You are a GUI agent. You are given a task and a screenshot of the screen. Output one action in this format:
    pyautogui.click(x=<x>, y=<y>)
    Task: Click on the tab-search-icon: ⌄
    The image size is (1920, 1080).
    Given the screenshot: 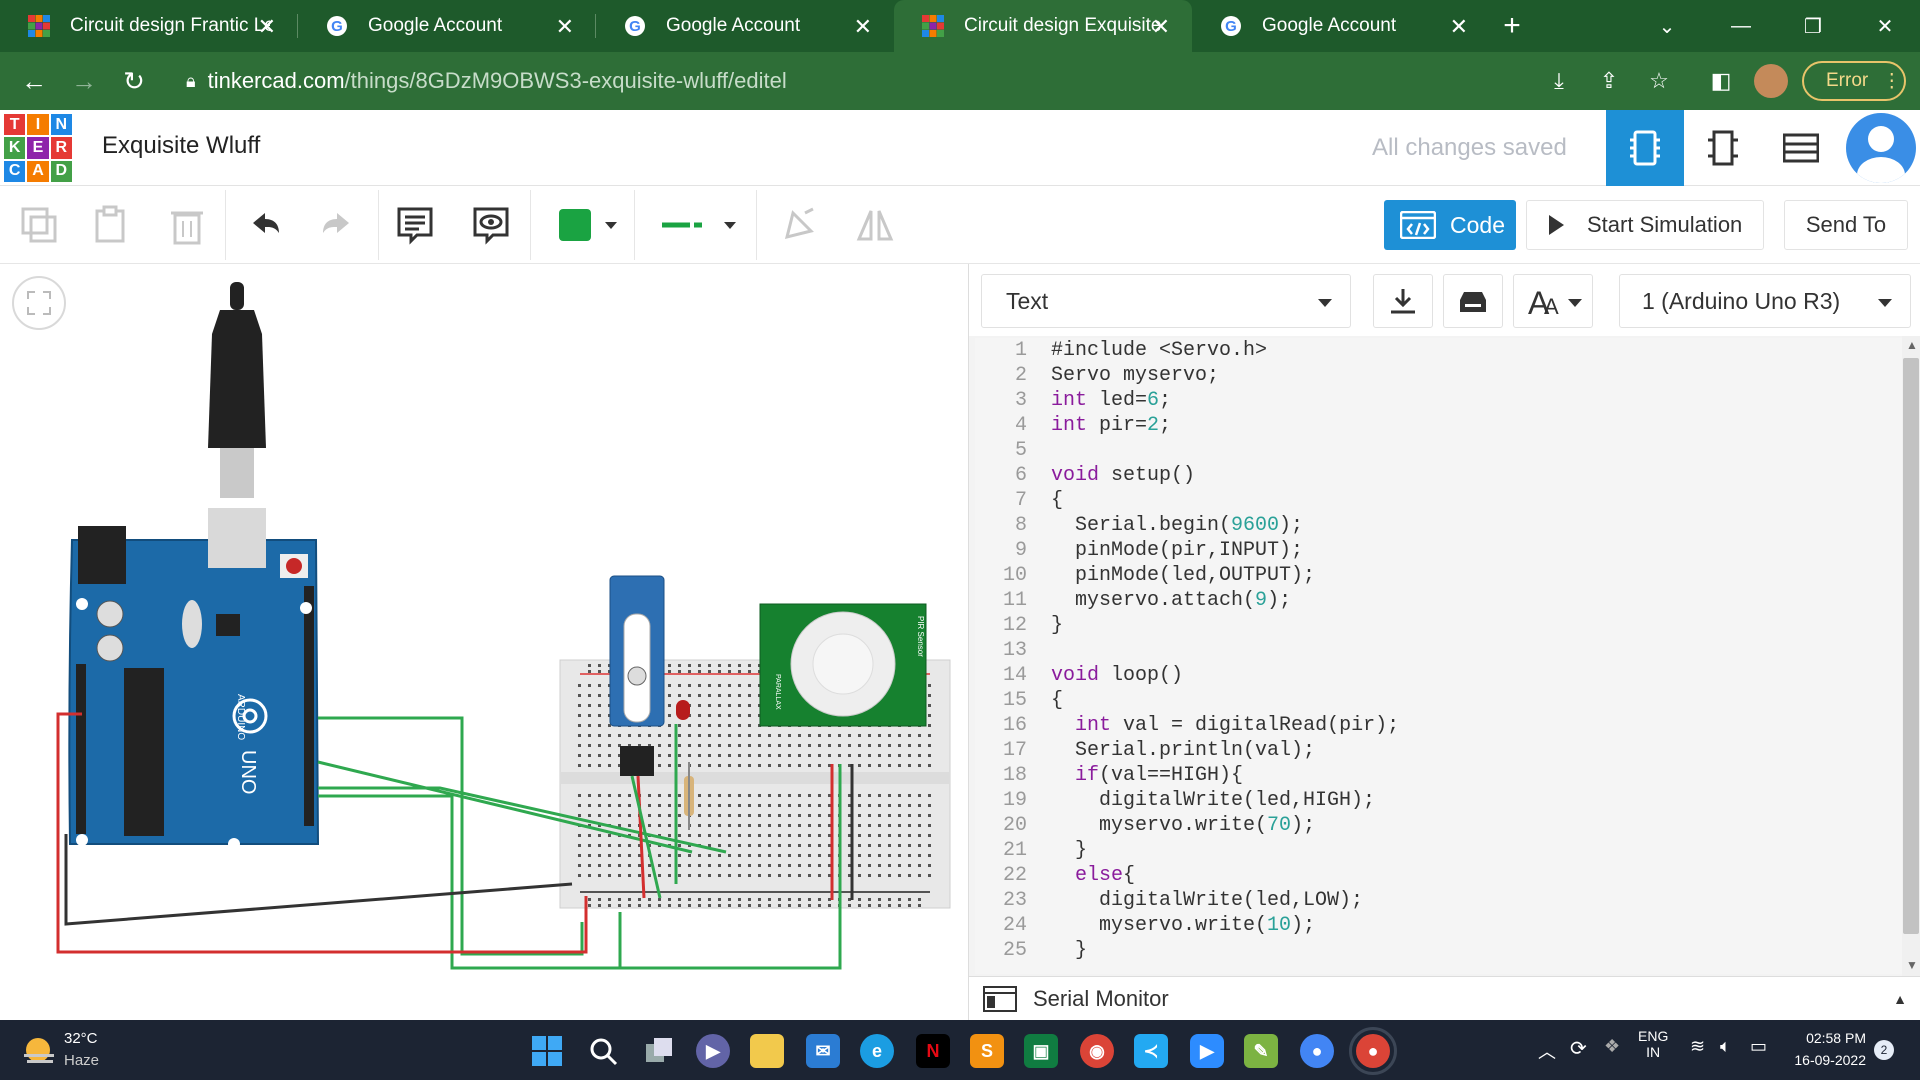 What is the action you would take?
    pyautogui.click(x=1667, y=26)
    